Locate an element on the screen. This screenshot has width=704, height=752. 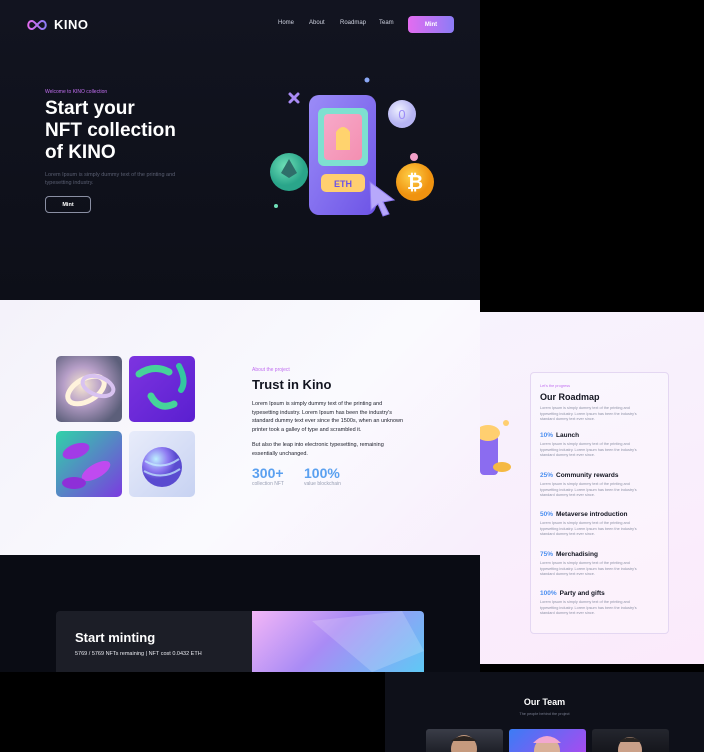
blobs-art is located at coordinates (86, 465).